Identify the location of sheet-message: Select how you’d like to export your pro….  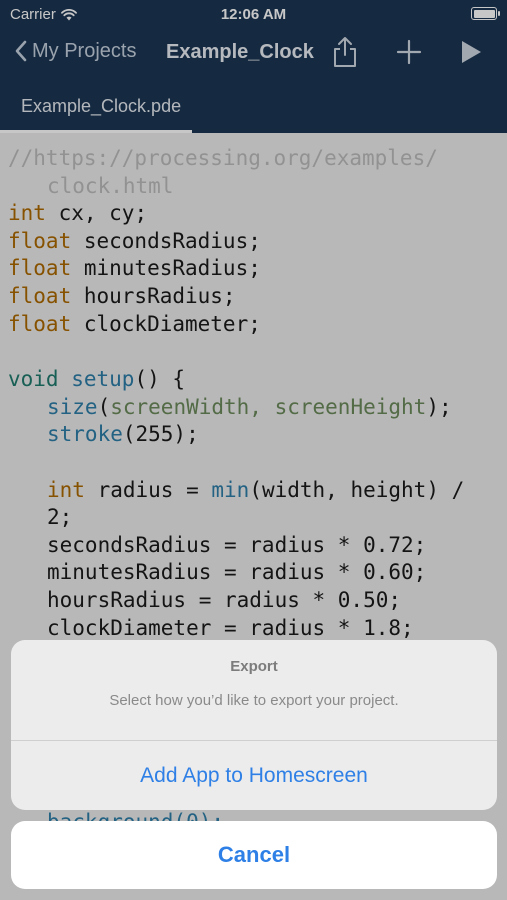
(254, 700).